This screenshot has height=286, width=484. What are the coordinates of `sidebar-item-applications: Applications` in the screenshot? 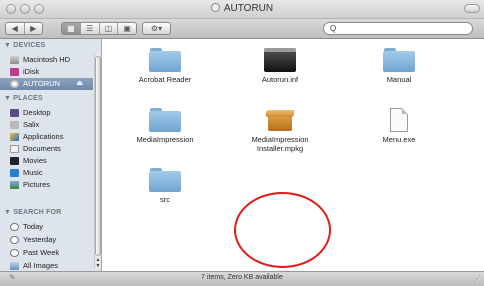 It's located at (46, 137).